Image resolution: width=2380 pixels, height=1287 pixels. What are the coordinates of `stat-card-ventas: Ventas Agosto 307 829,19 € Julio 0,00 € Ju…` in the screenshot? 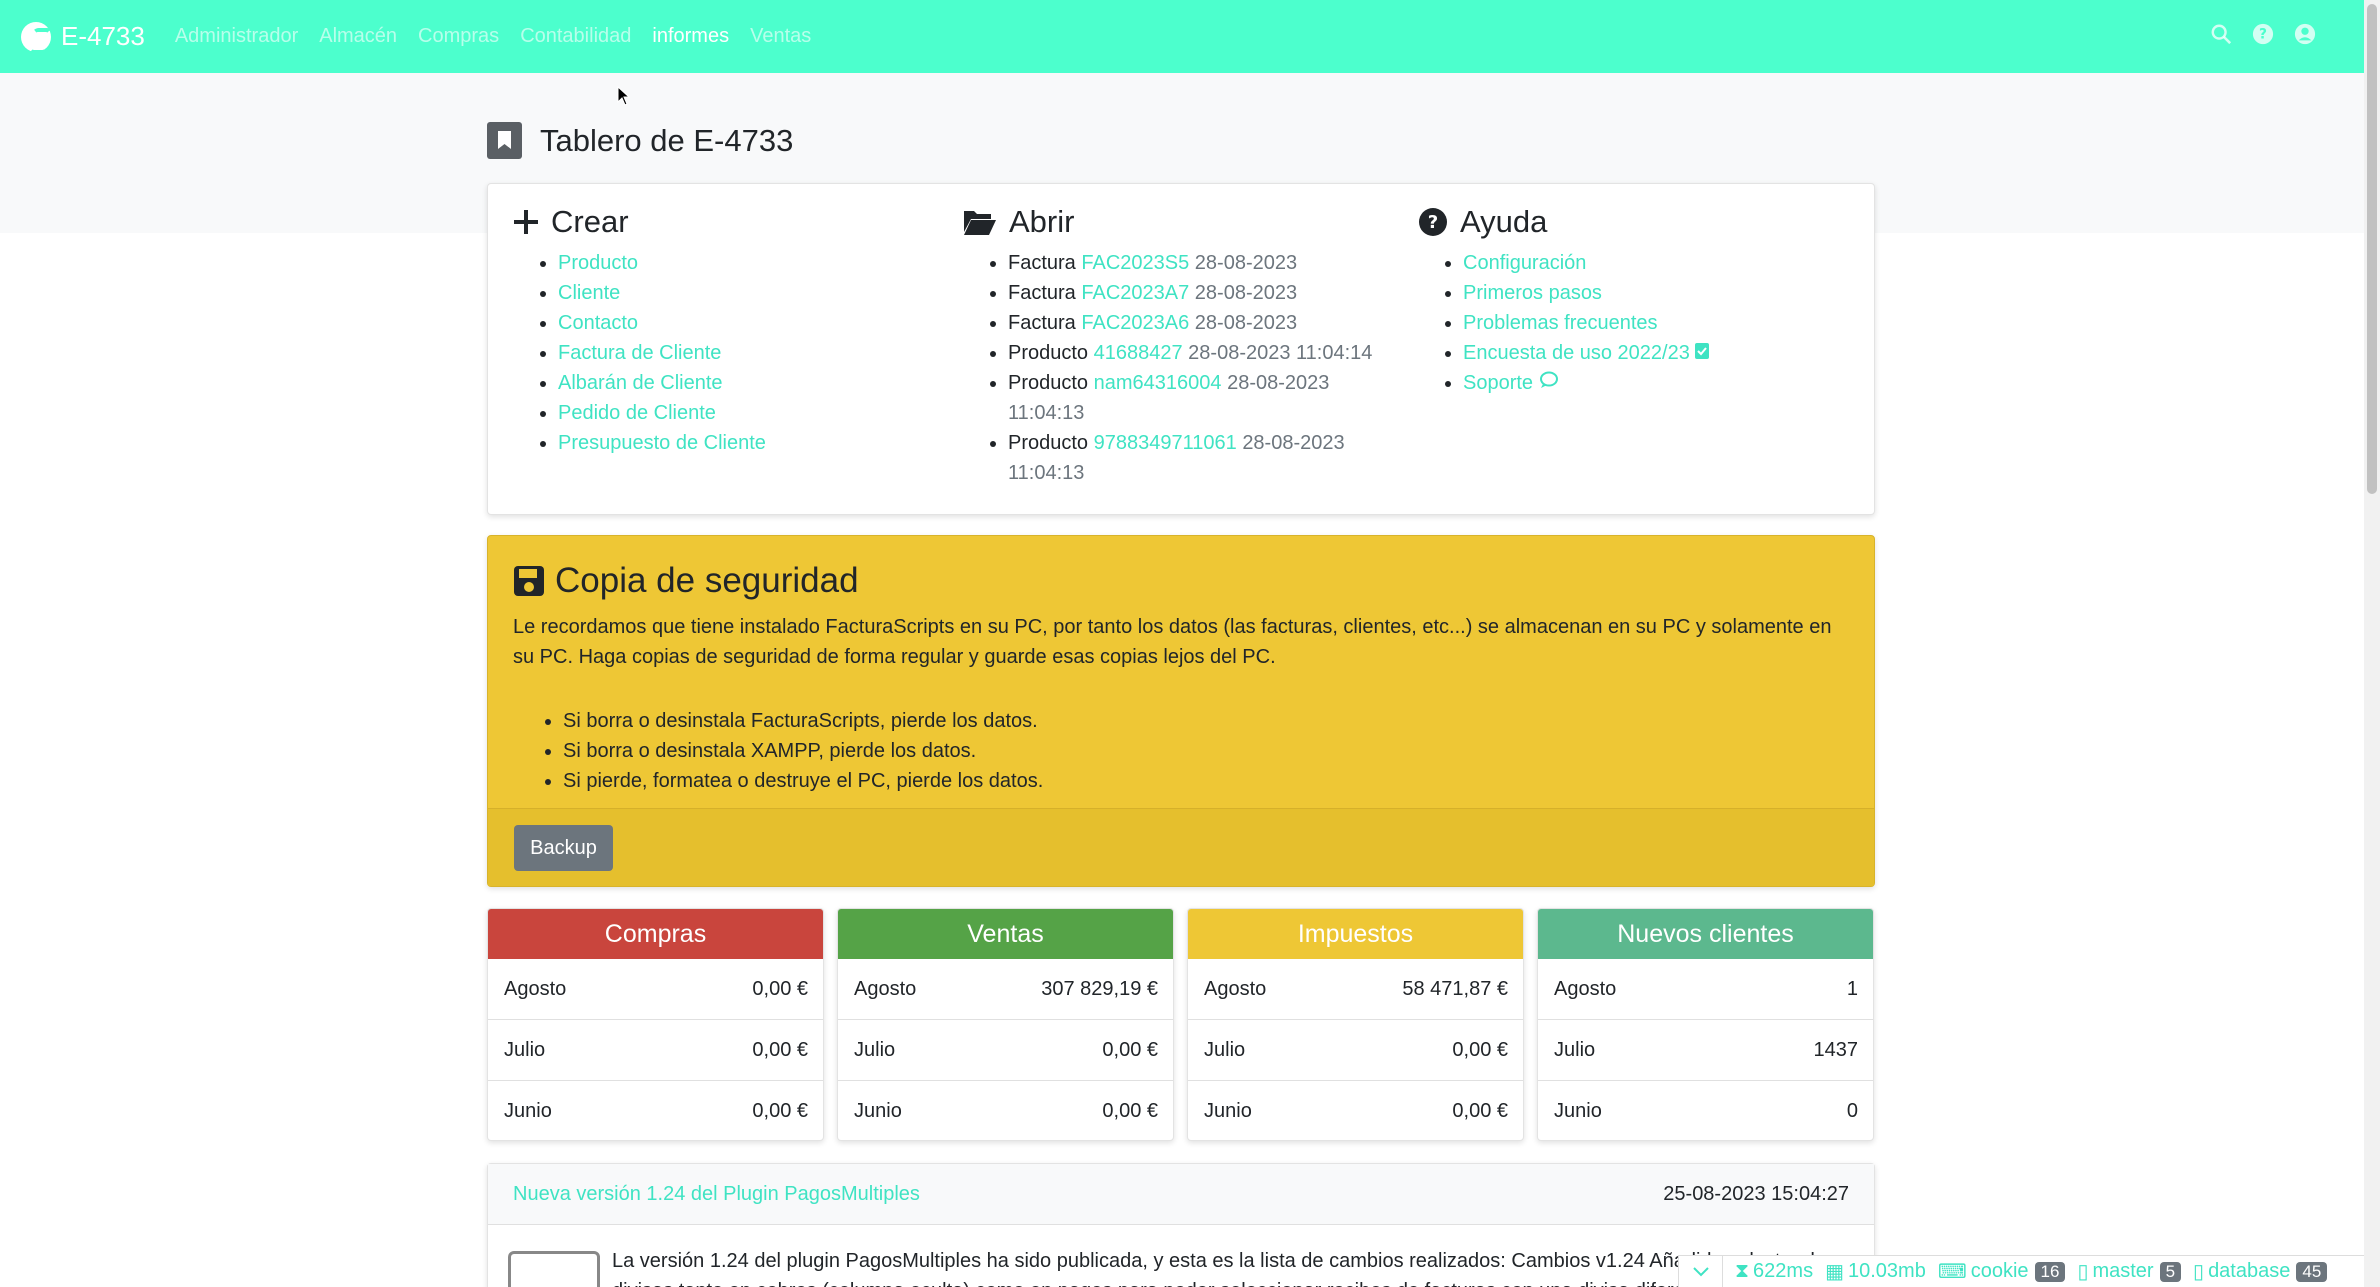 It's located at (1005, 1024).